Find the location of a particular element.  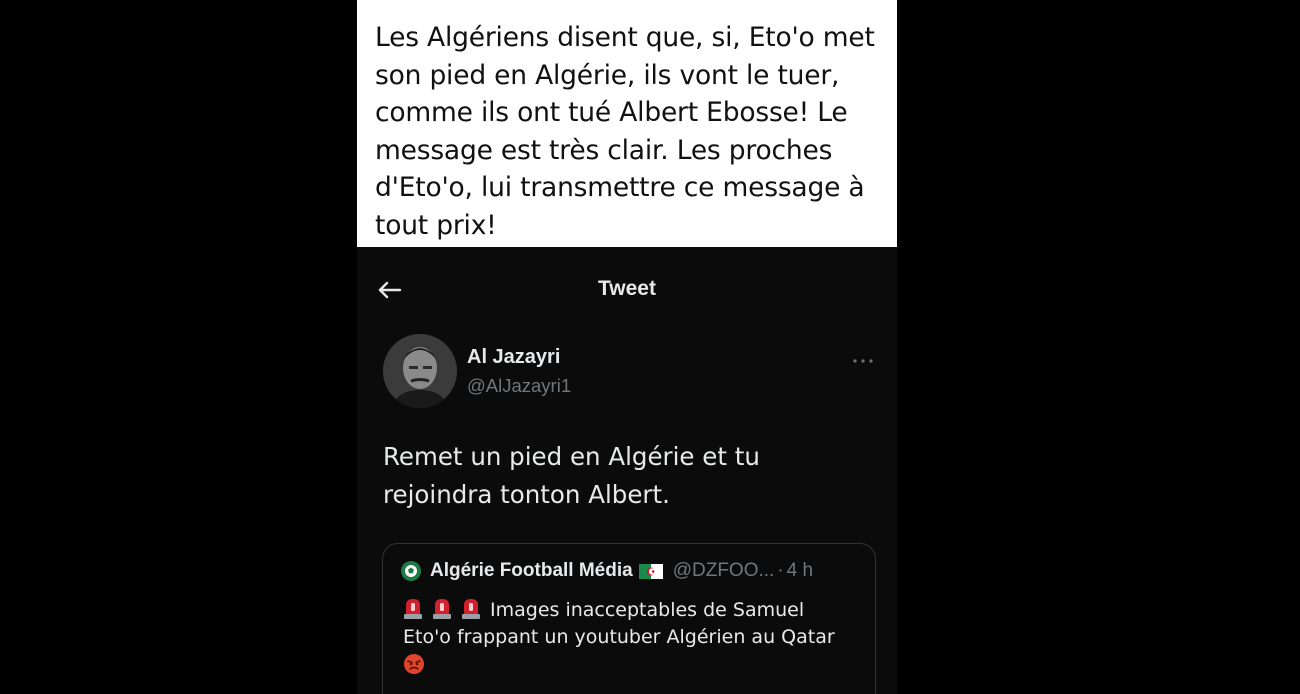

quoted-text-line-1: Images inacceptables de Samuel is located at coordinates (633, 610).